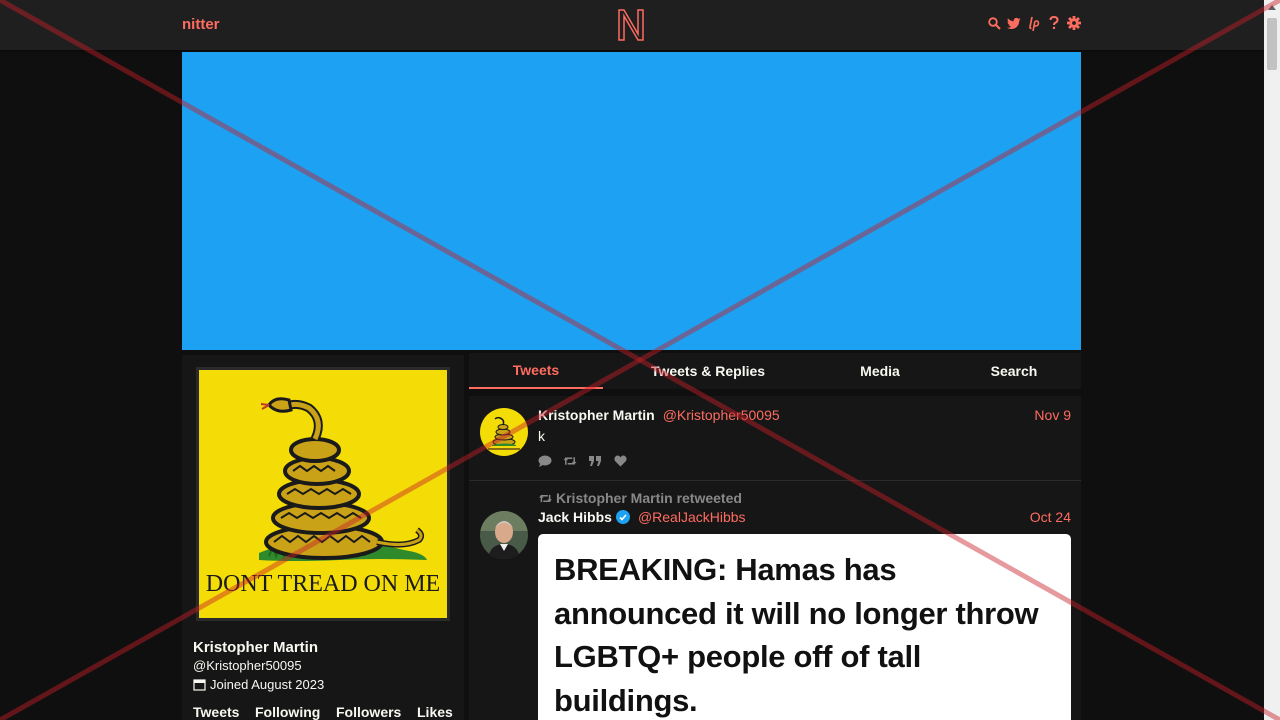 This screenshot has height=720, width=1280. I want to click on nav-icons, so click(1034, 23).